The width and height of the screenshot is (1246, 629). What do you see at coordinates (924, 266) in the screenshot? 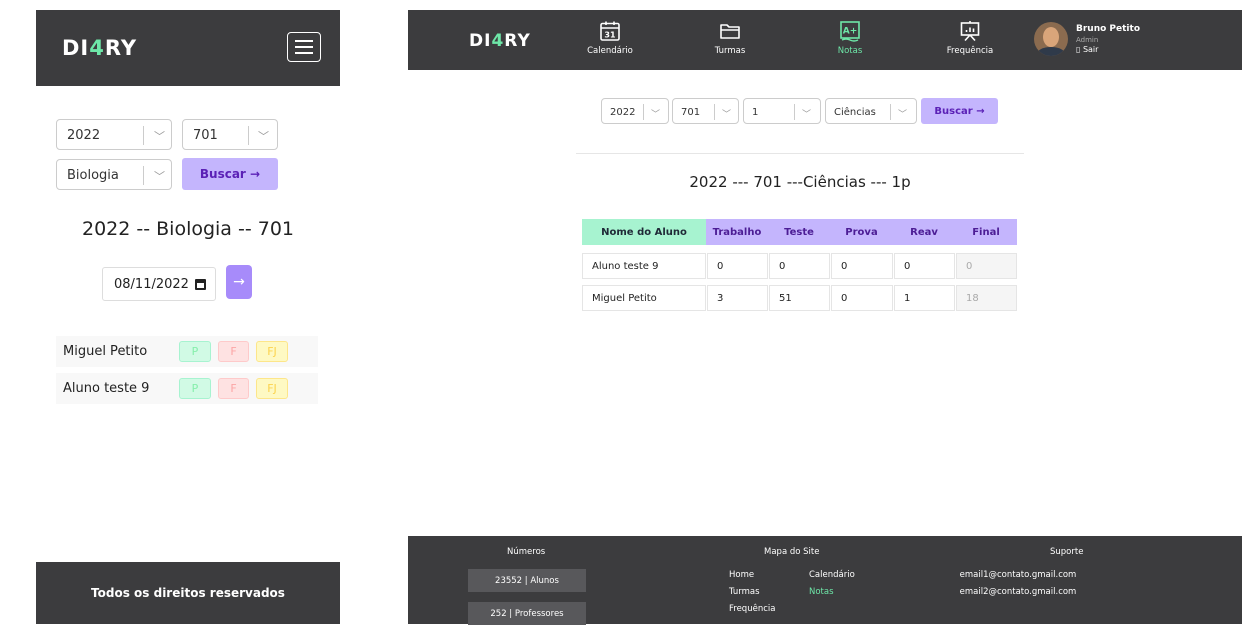
I see `grade-input-reav: 0` at bounding box center [924, 266].